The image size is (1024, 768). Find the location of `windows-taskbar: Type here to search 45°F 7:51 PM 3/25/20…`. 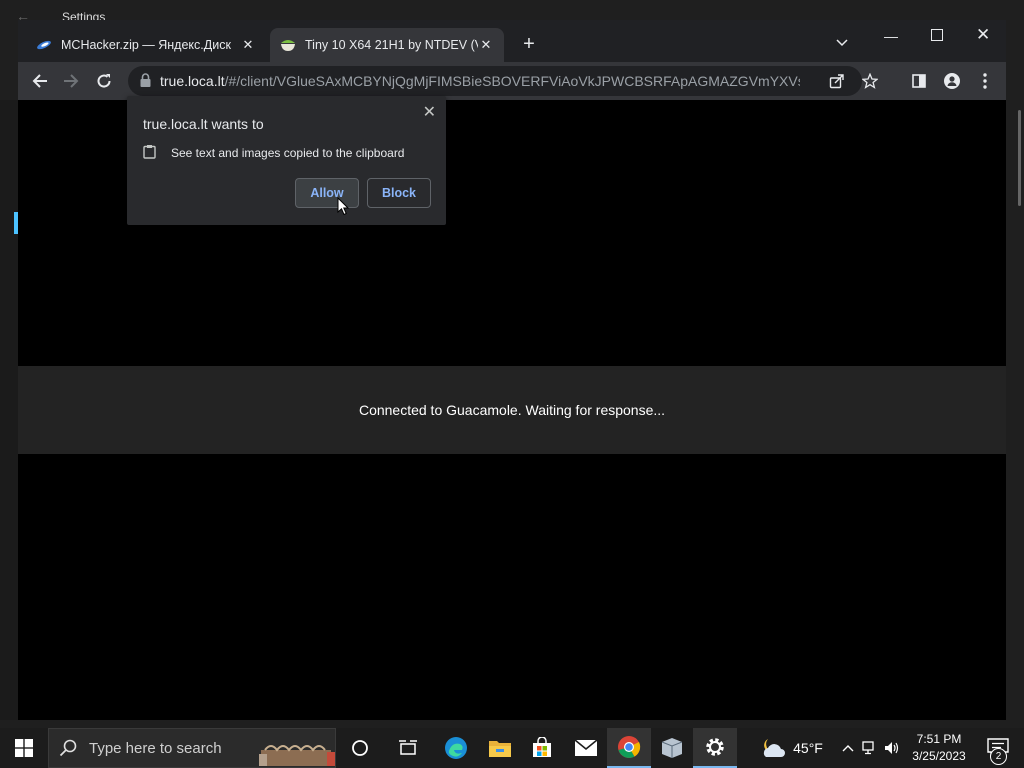

windows-taskbar: Type here to search 45°F 7:51 PM 3/25/20… is located at coordinates (512, 748).